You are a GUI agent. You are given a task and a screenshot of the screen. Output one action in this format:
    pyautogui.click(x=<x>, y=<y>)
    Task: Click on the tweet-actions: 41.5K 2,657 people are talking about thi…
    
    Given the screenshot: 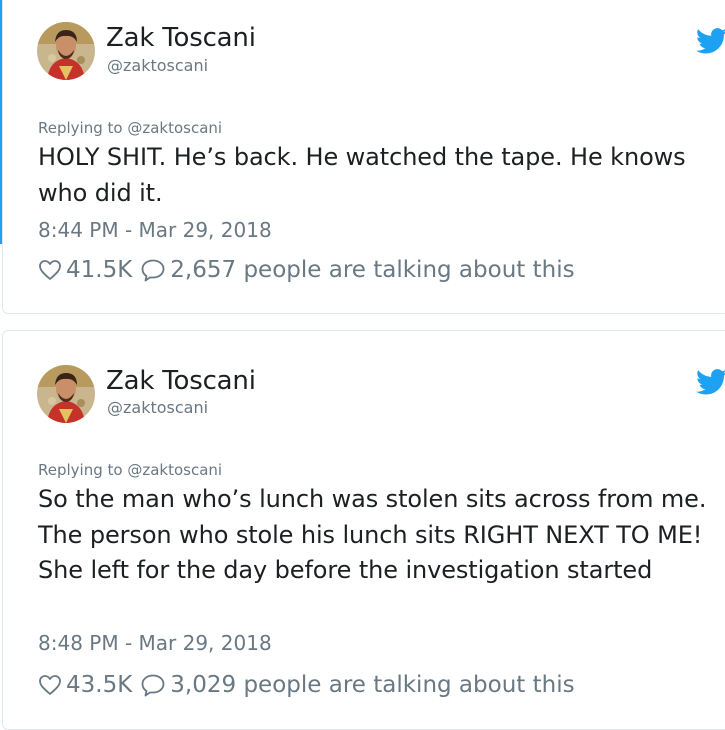 What is the action you would take?
    pyautogui.click(x=306, y=270)
    